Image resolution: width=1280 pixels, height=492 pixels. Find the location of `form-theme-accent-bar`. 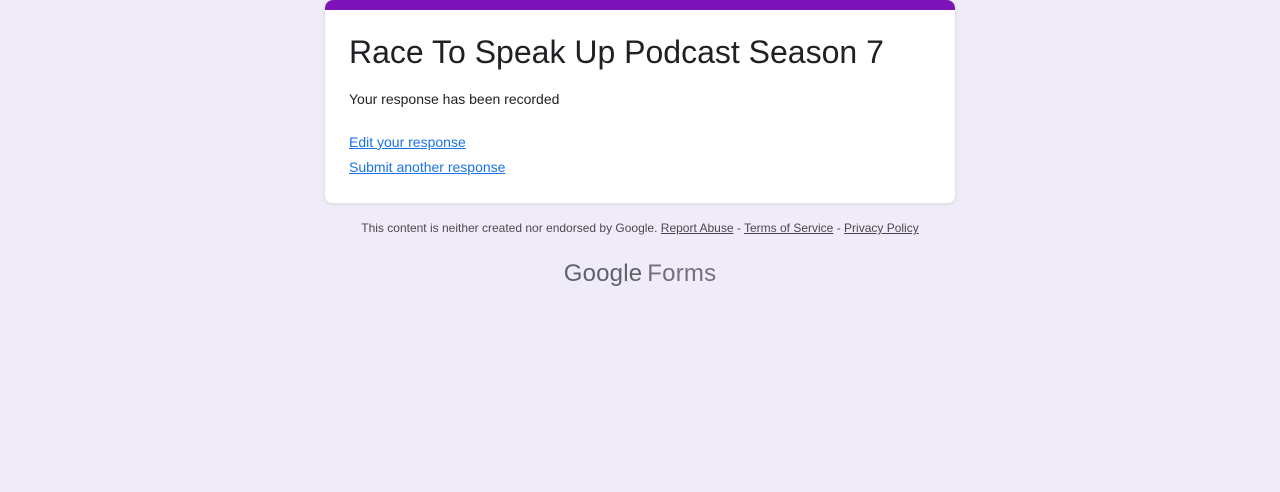

form-theme-accent-bar is located at coordinates (640, 5).